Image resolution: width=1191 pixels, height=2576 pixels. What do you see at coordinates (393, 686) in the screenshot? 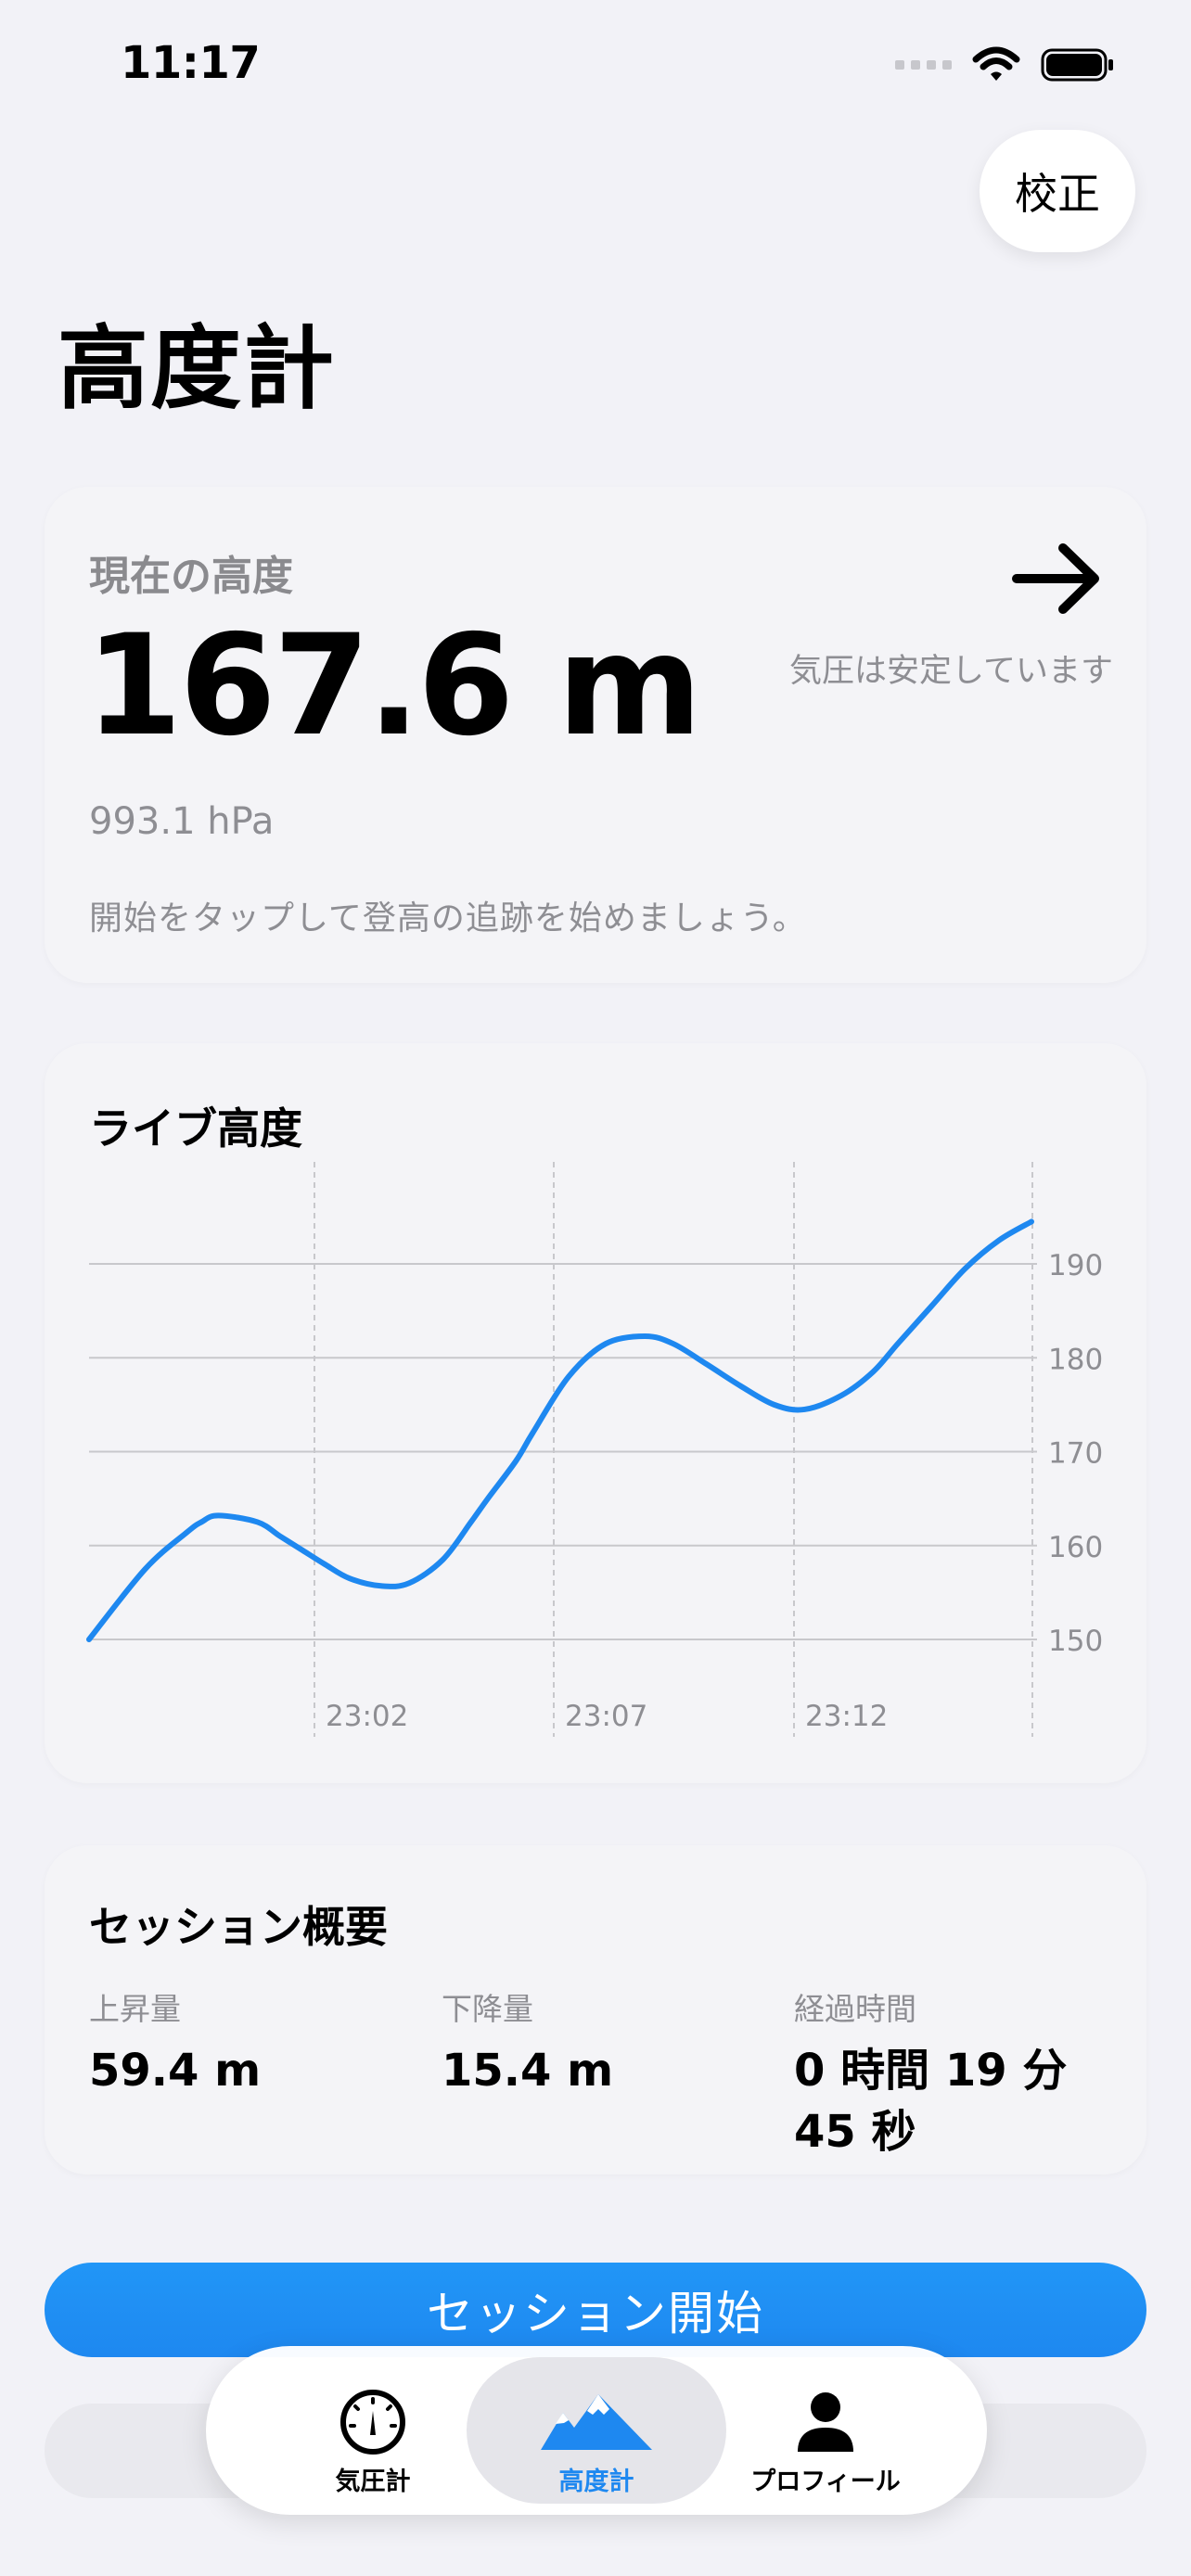
I see `current-altitude-value: 167.6 m` at bounding box center [393, 686].